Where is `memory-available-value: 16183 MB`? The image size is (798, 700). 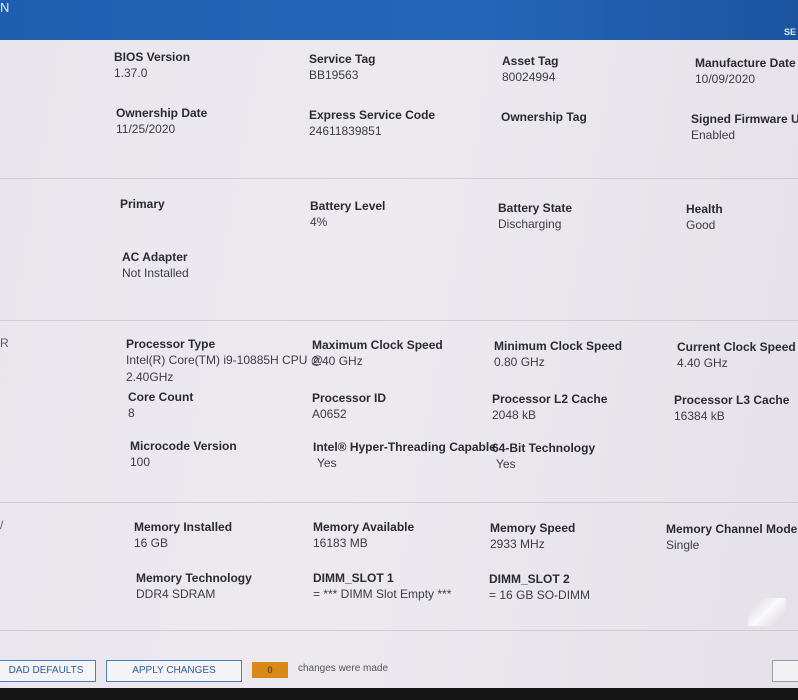
memory-available-value: 16183 MB is located at coordinates (340, 543).